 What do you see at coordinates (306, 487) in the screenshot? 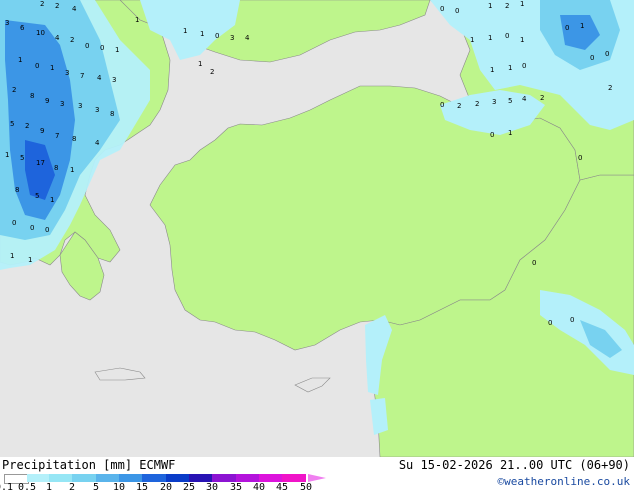
I see `legend-tick-label: 50` at bounding box center [306, 487].